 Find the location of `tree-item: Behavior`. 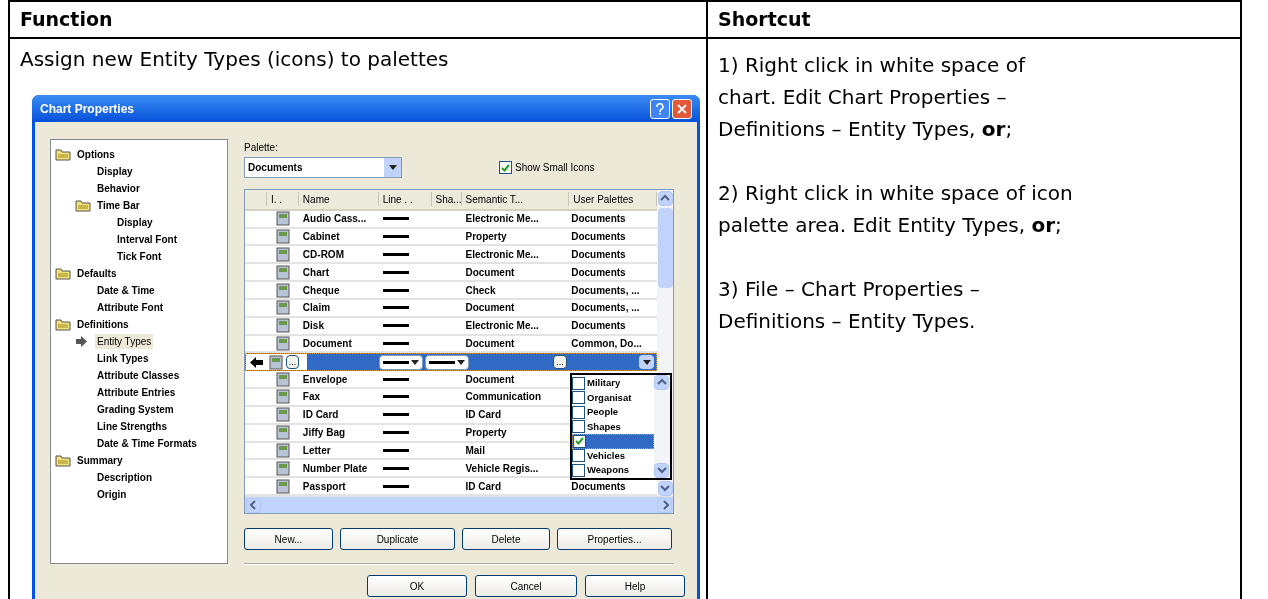

tree-item: Behavior is located at coordinates (118, 188).